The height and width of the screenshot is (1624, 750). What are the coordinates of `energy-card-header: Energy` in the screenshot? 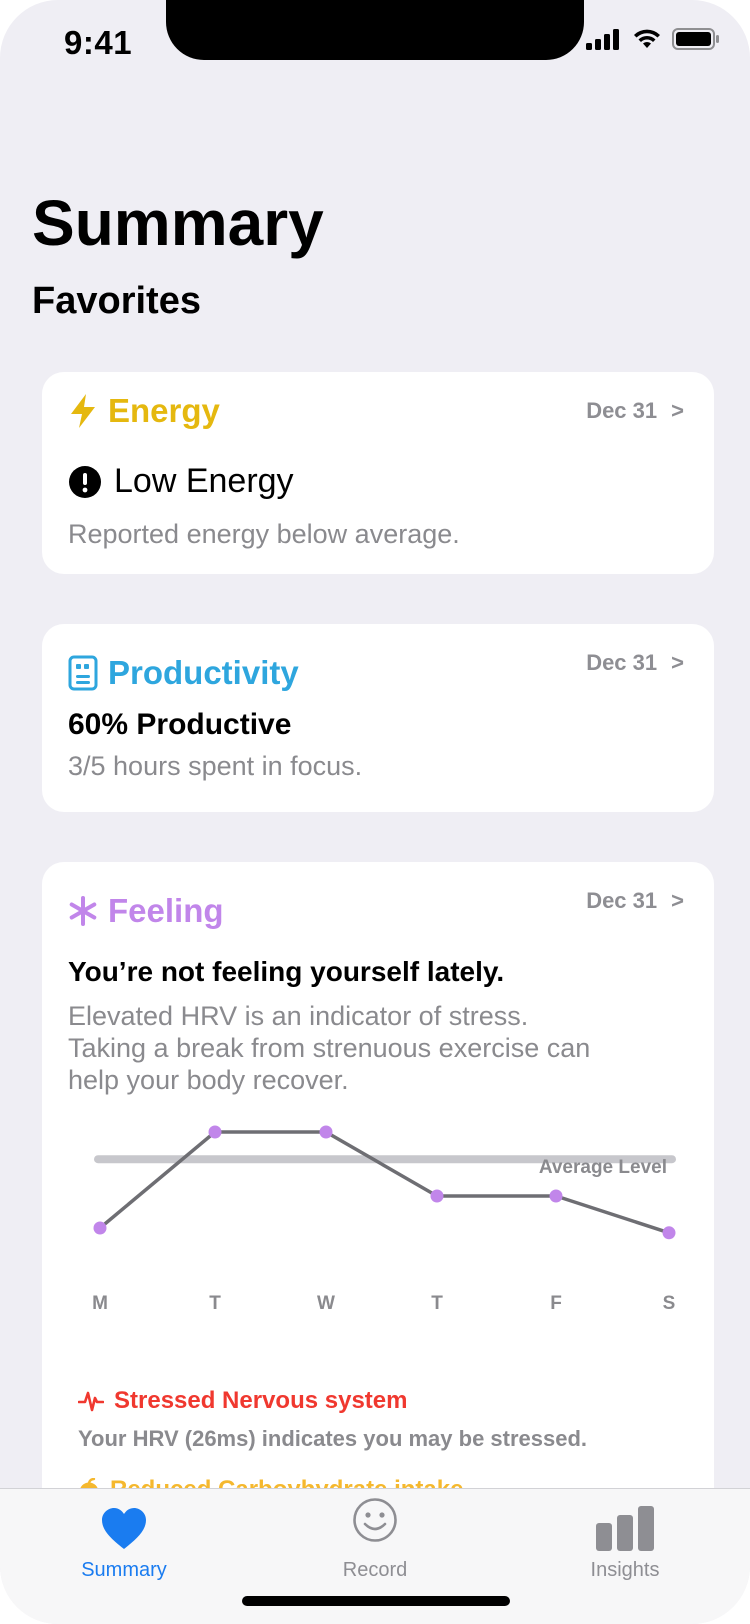 It's located at (144, 411).